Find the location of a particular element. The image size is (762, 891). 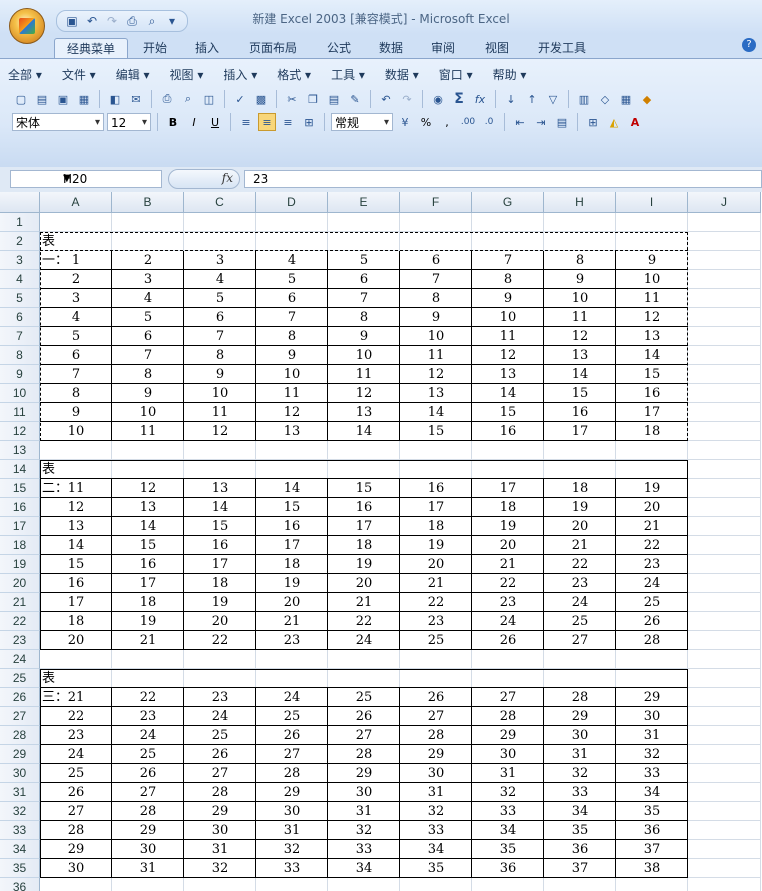

redo-icon: ↷ is located at coordinates (112, 21).